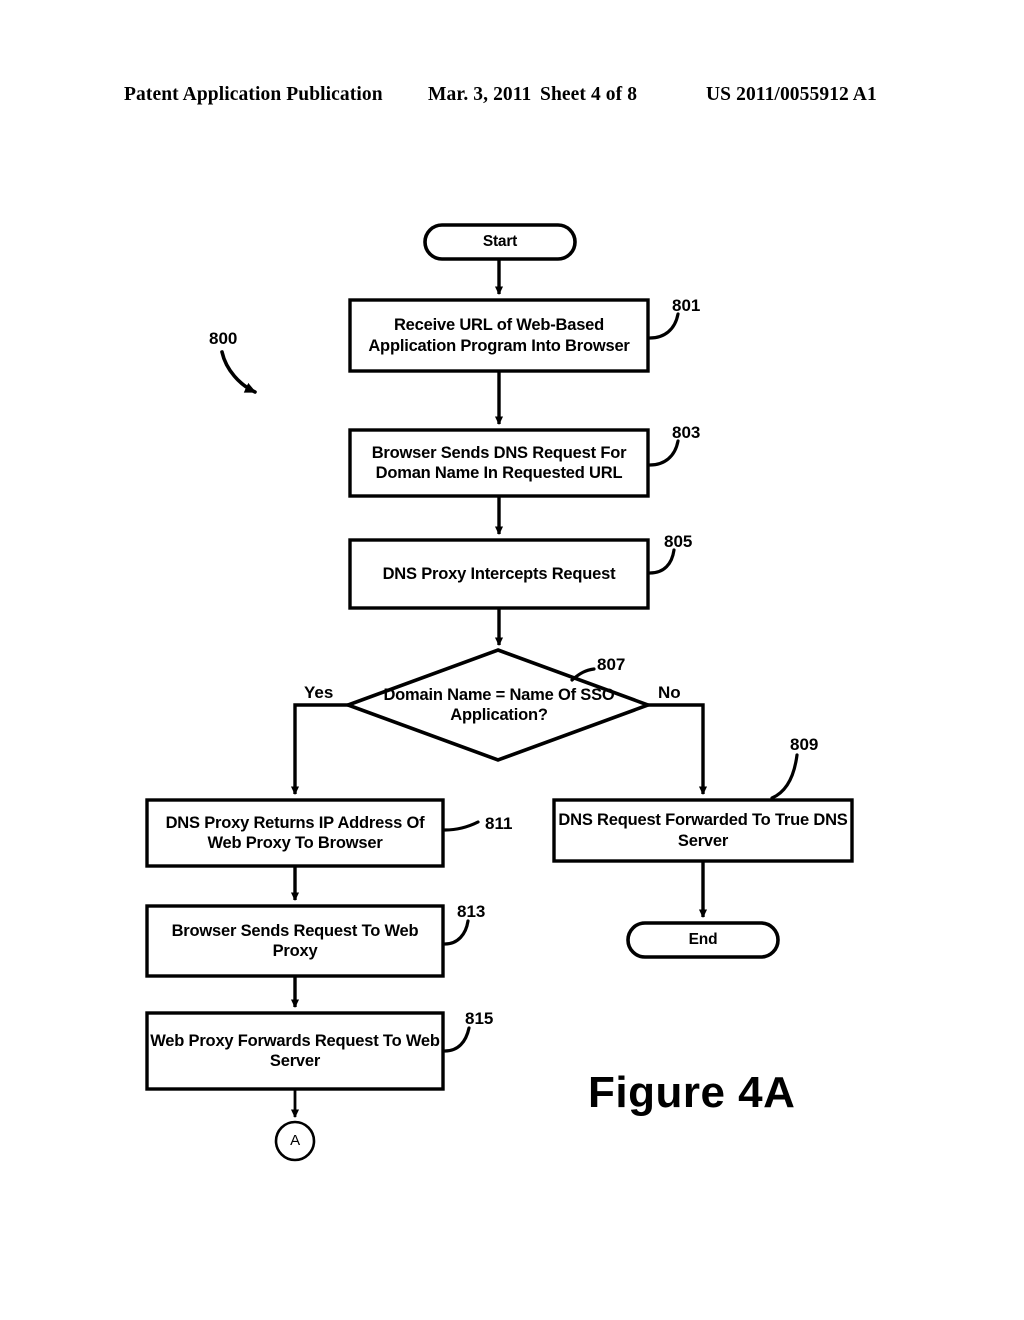 This screenshot has width=1024, height=1320. Describe the element at coordinates (703, 940) in the screenshot. I see `node-end` at that location.